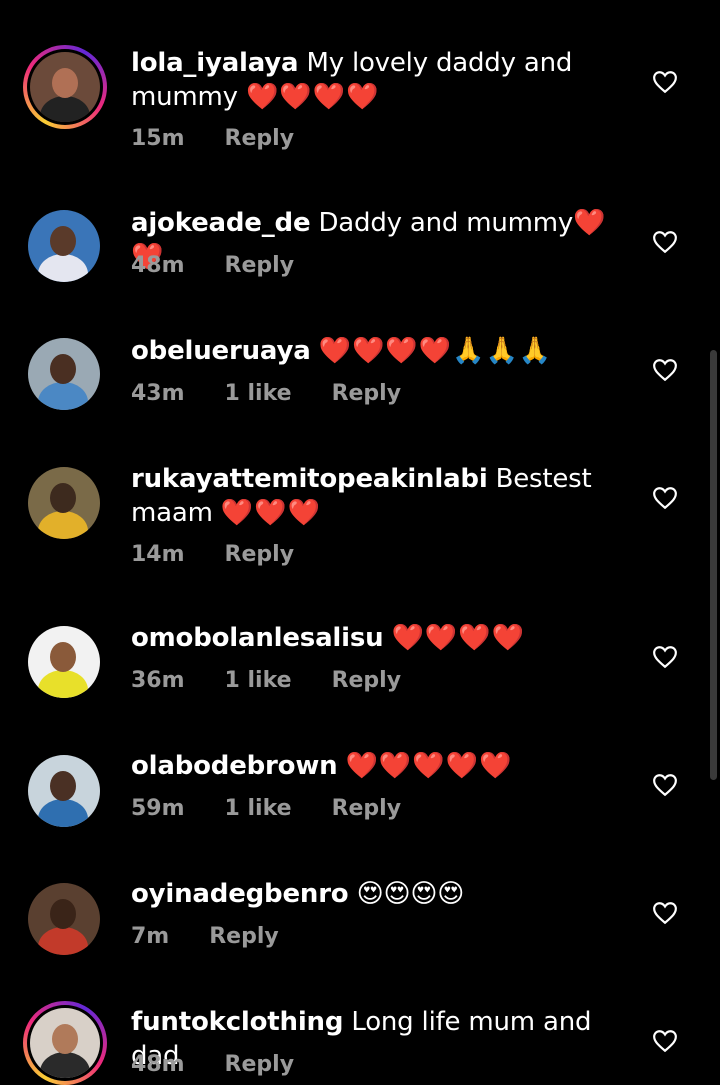 Image resolution: width=720 pixels, height=1085 pixels. I want to click on comment-text: obelueruaya ❤️❤️❤️❤️🙏🙏🙏, so click(381, 351).